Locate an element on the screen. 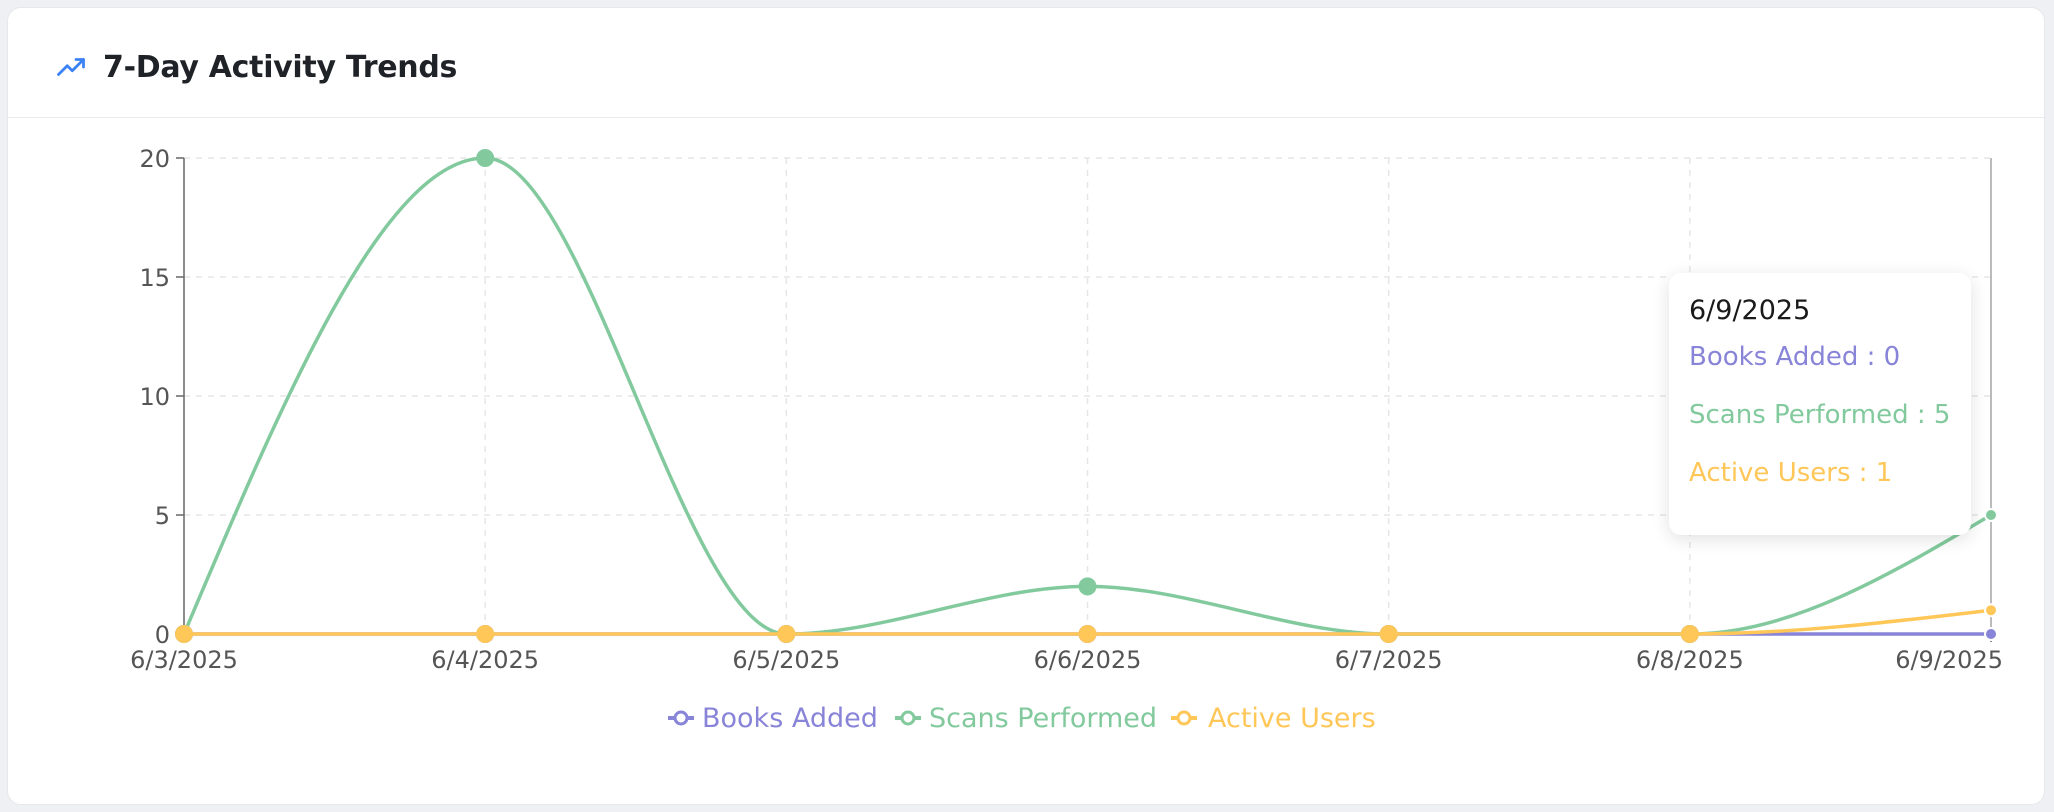  tooltip-row-scans-performed: Scans Performed : 5 is located at coordinates (1820, 415).